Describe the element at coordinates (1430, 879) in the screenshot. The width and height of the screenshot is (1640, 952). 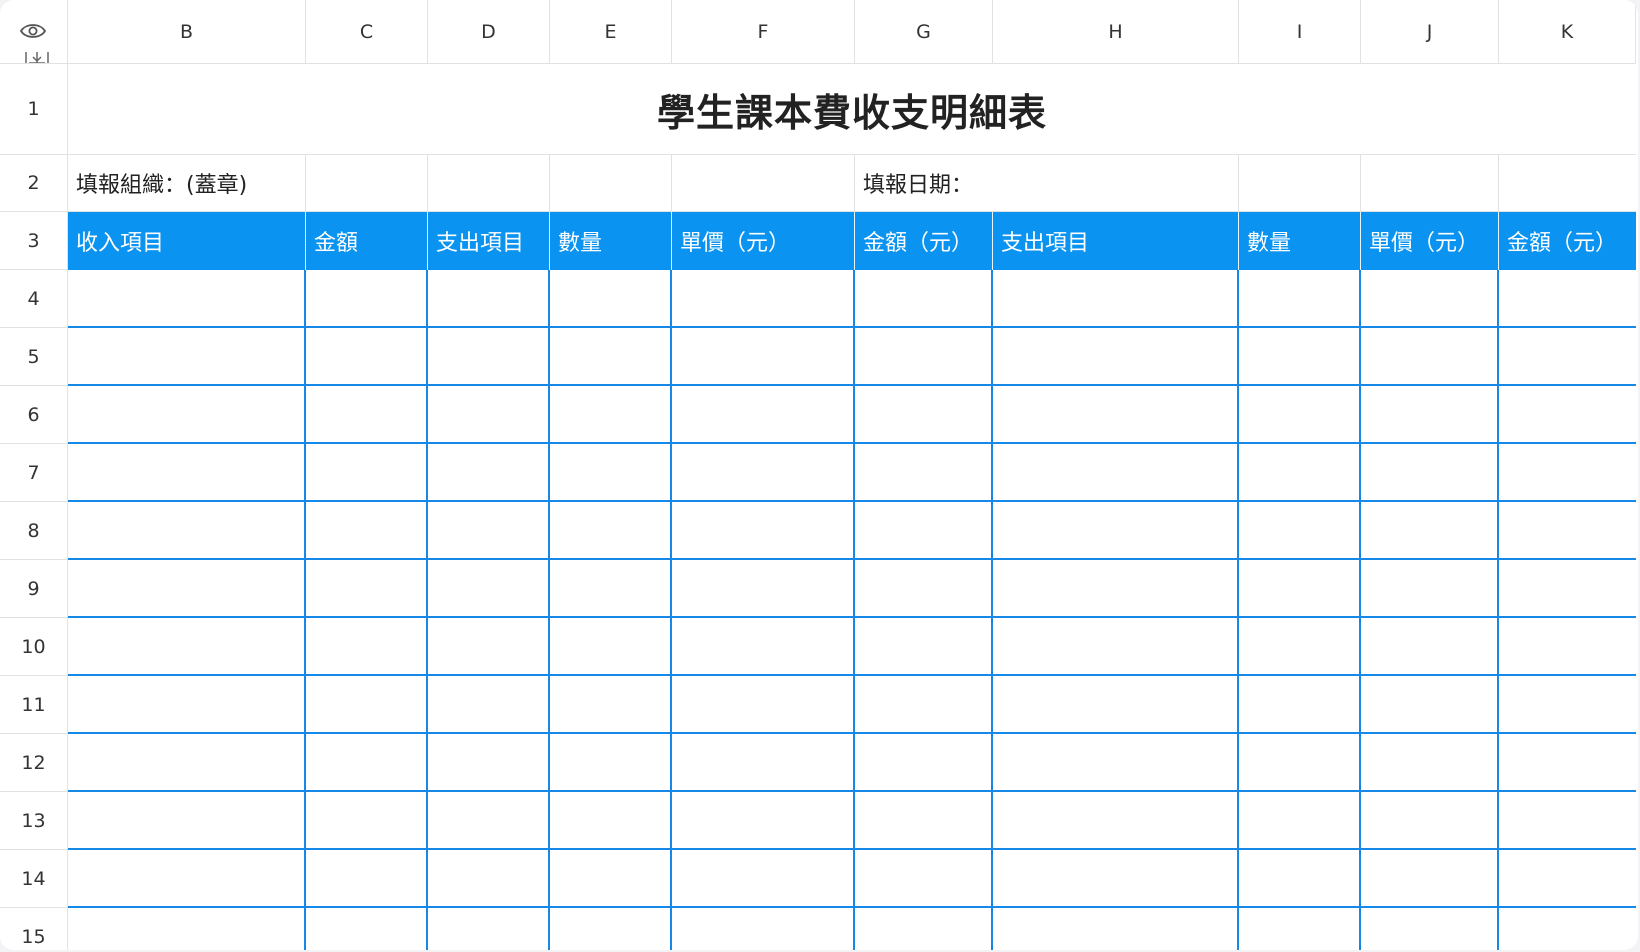
I see `cell-j14` at that location.